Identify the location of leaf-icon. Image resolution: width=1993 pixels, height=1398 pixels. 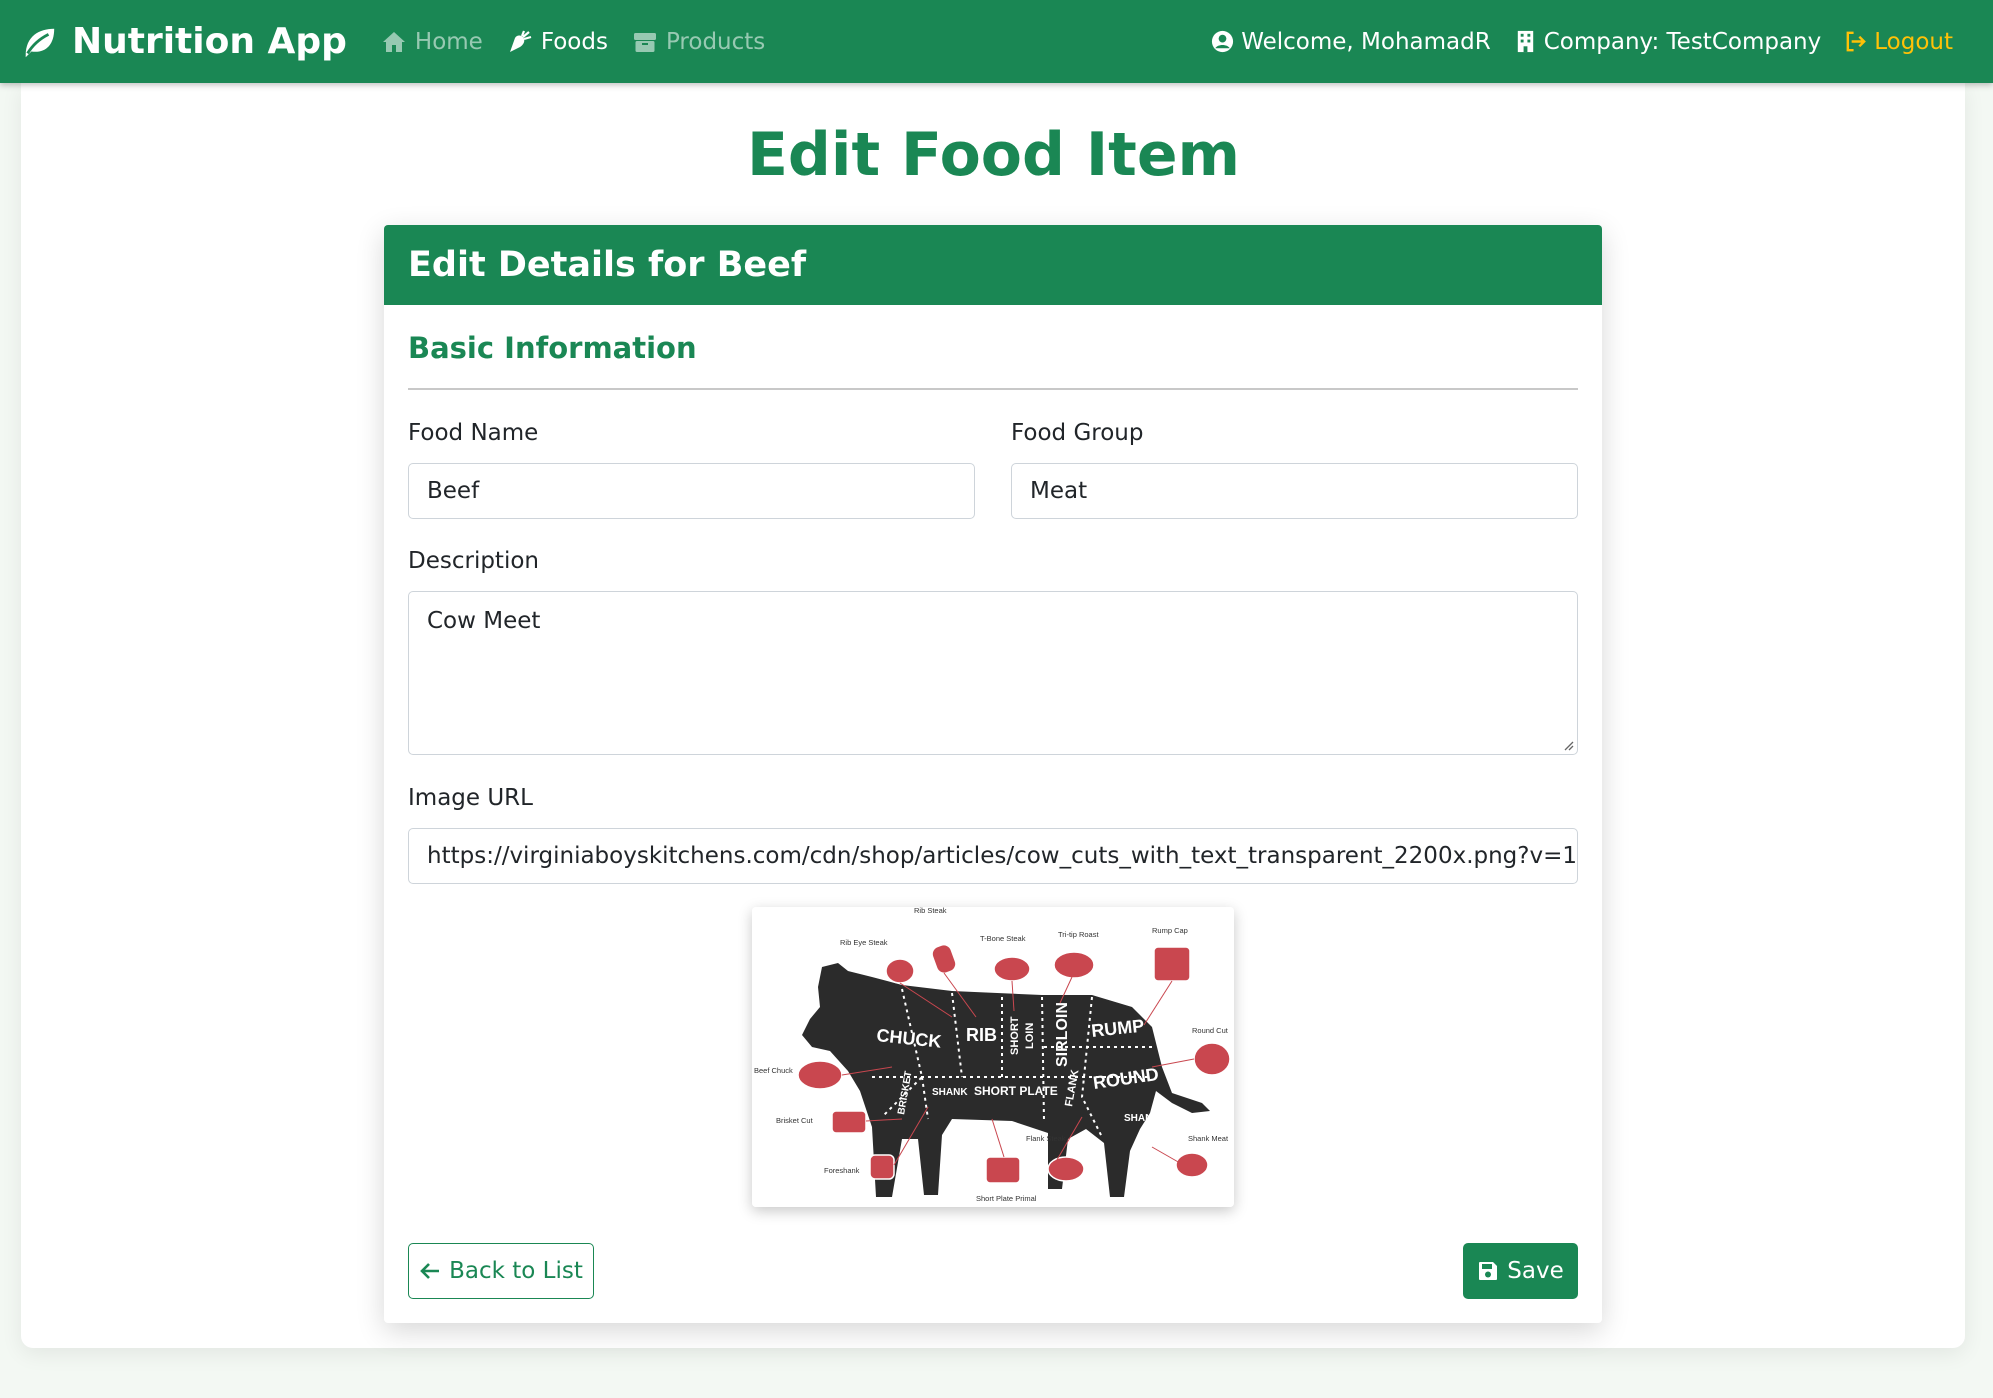
(40, 42).